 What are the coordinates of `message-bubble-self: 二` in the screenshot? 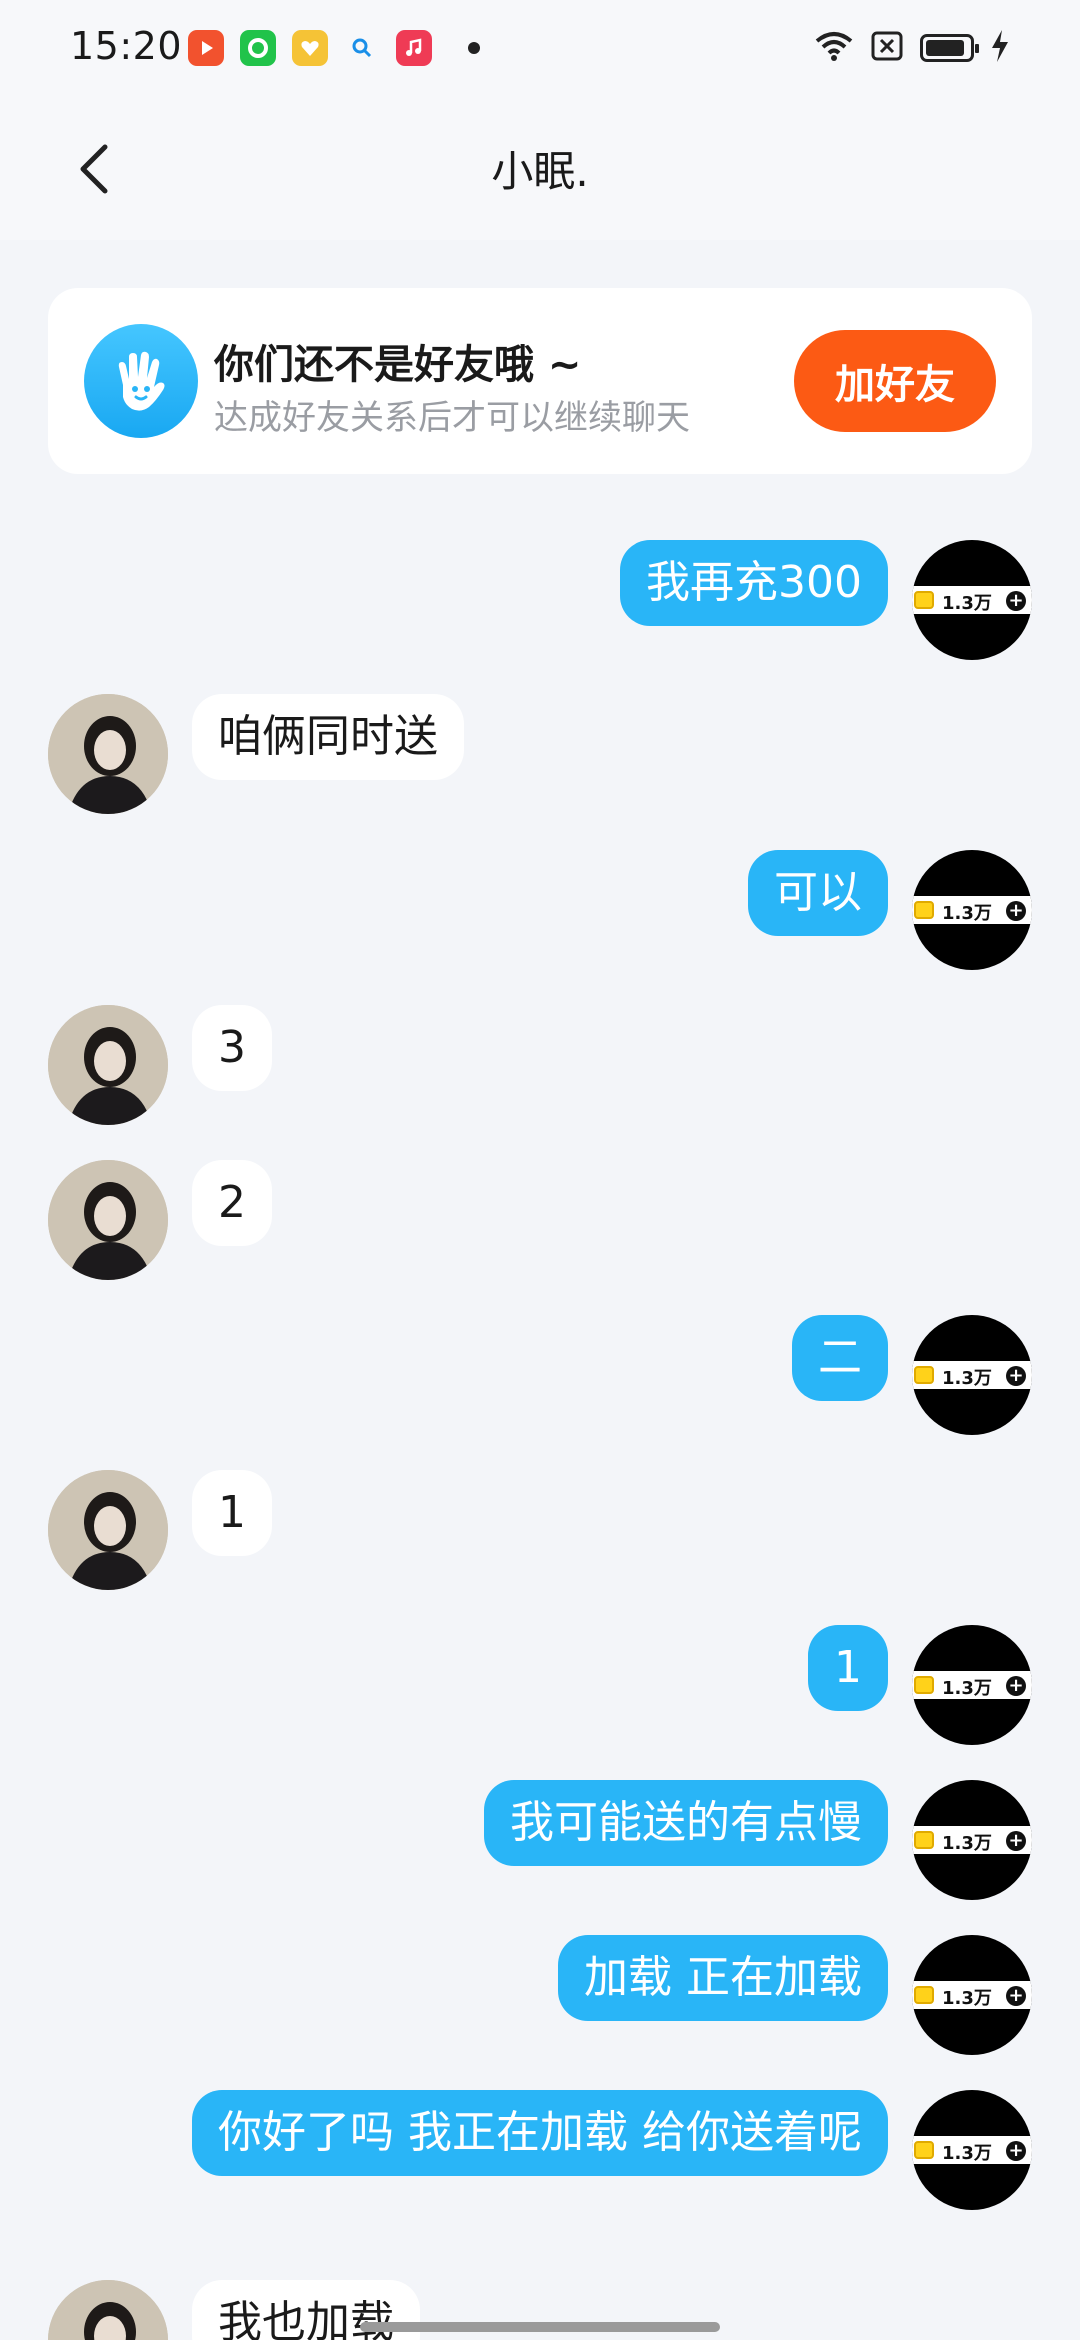 It's located at (840, 1358).